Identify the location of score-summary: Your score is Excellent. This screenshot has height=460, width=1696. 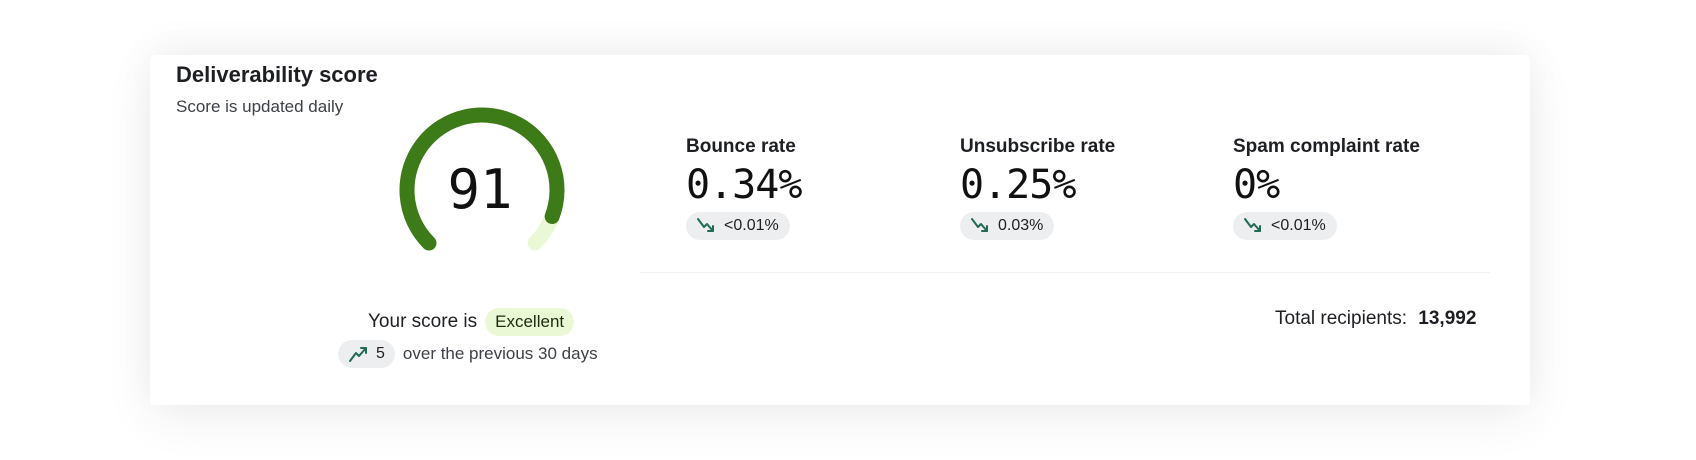
(471, 322).